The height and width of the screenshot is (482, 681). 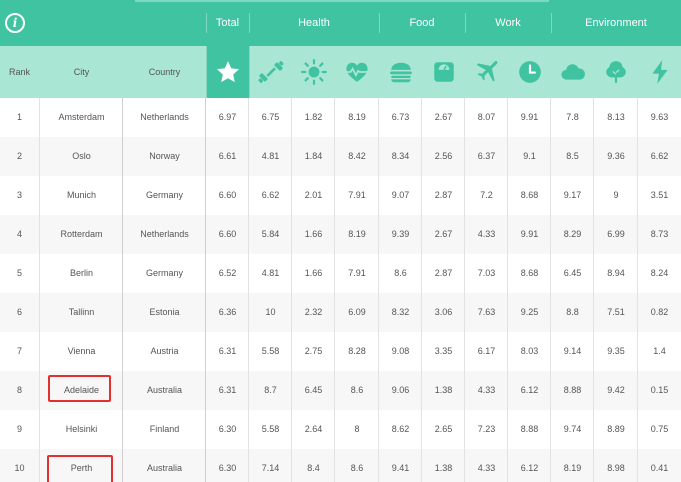 What do you see at coordinates (270, 390) in the screenshot?
I see `value-cell: 8.7` at bounding box center [270, 390].